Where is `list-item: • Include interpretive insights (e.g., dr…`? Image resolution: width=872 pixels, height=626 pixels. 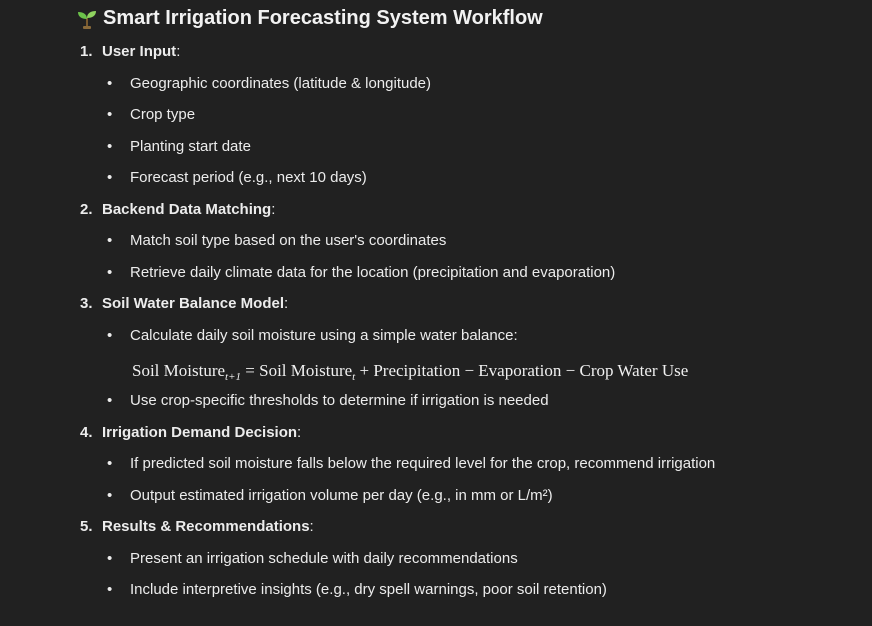 list-item: • Include interpretive insights (e.g., dr… is located at coordinates (357, 589).